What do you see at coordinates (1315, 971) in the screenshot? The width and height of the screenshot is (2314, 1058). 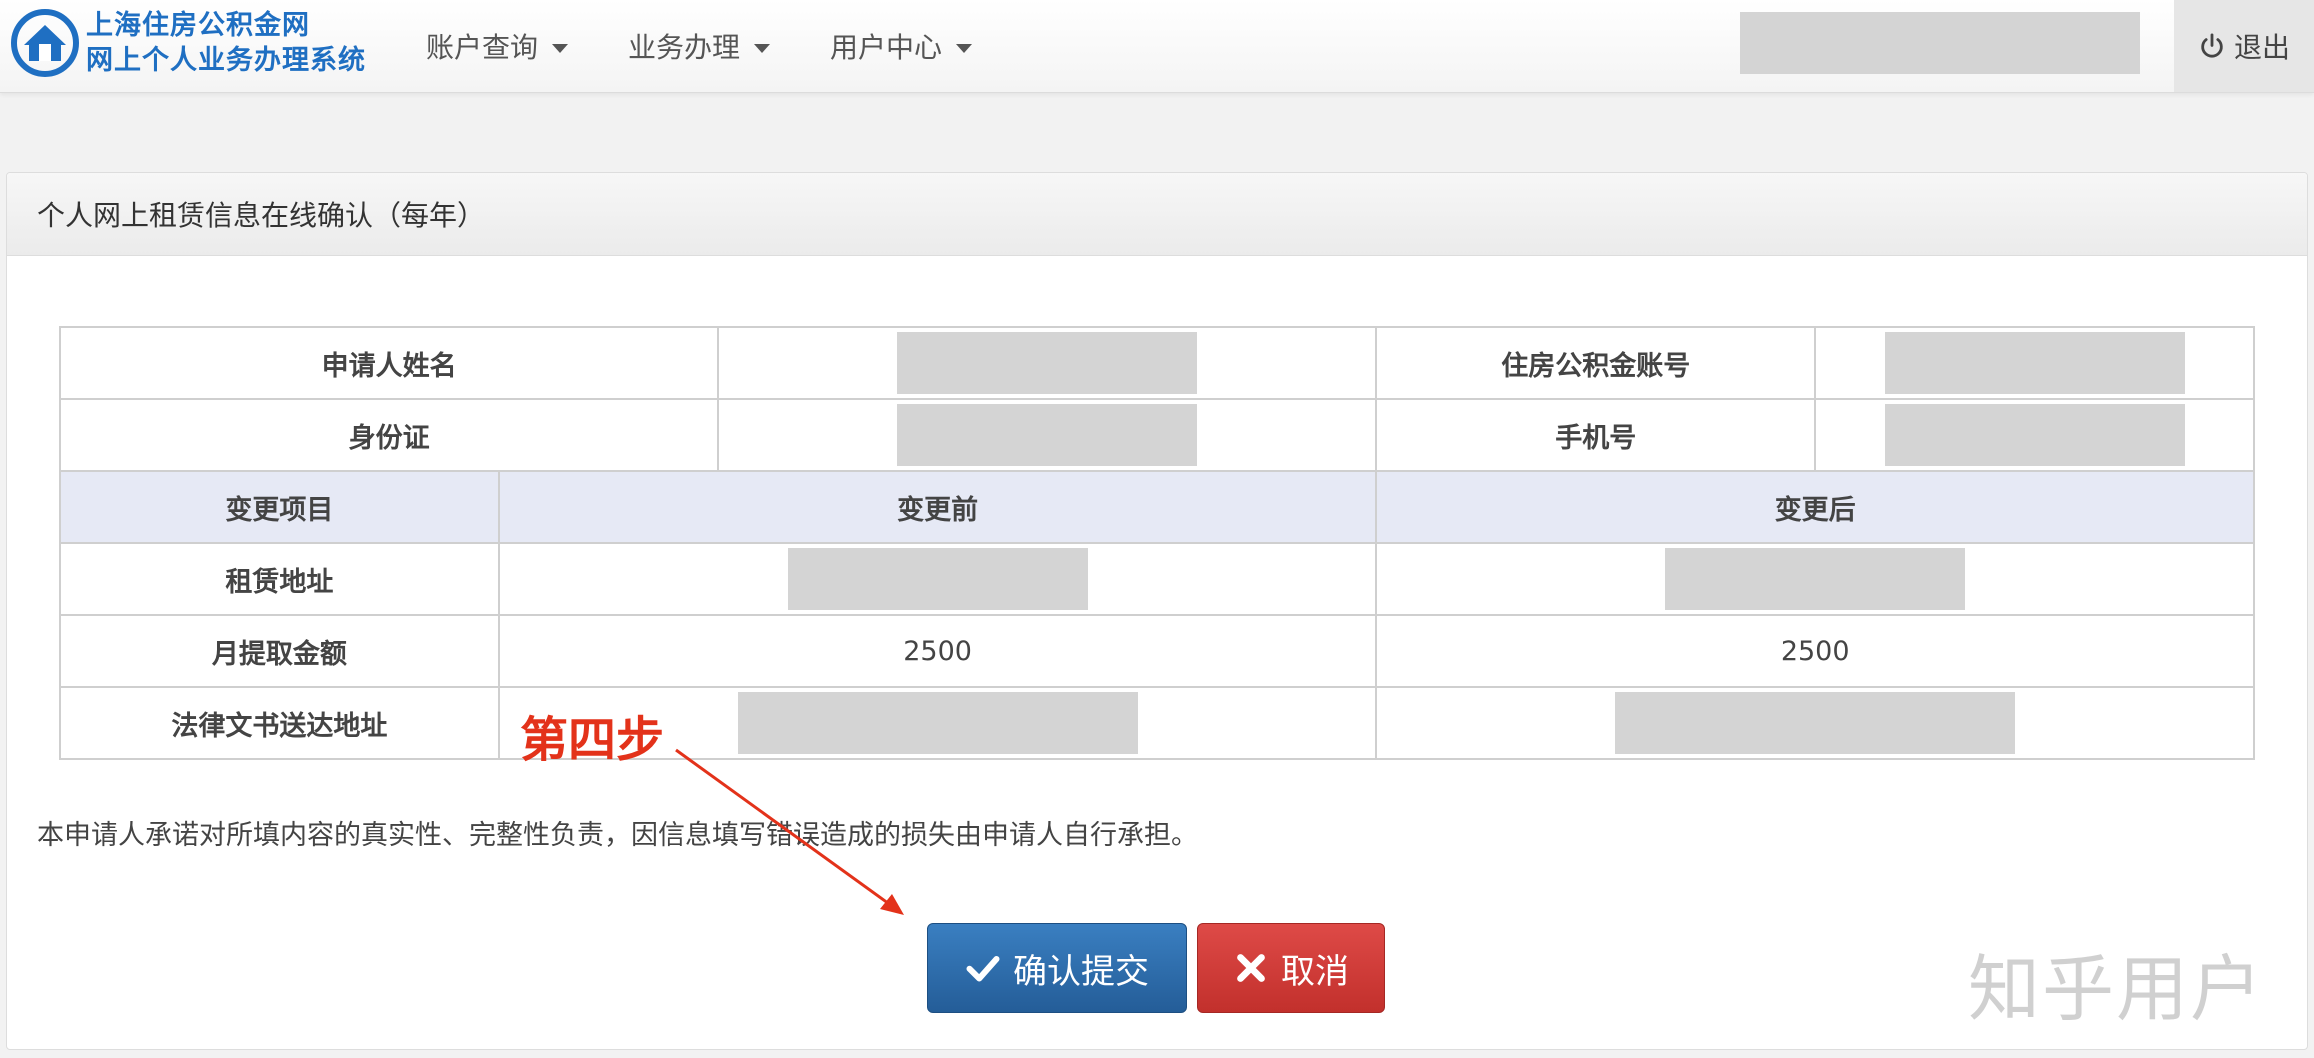 I see `cancel-label: 取消` at bounding box center [1315, 971].